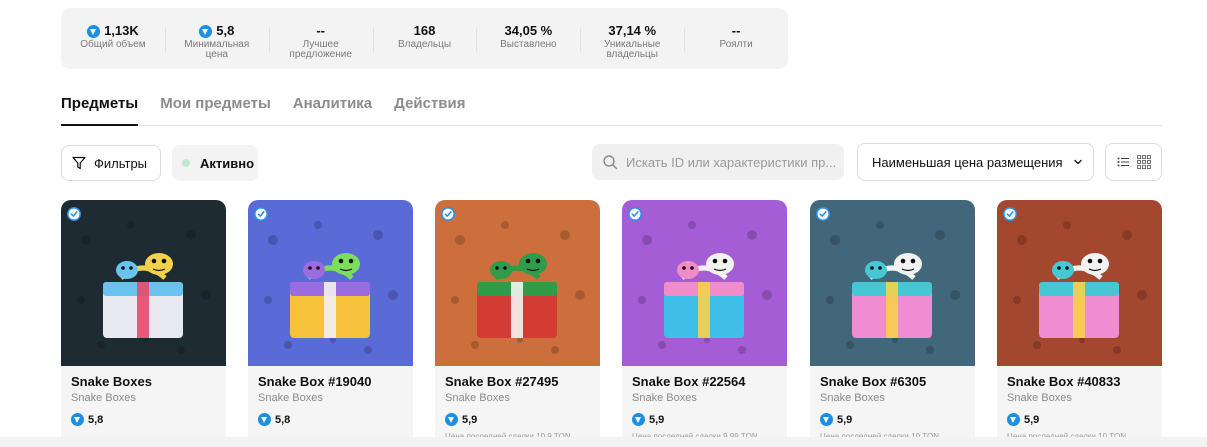 This screenshot has width=1207, height=447. I want to click on stat-label: Общий объем, so click(113, 44).